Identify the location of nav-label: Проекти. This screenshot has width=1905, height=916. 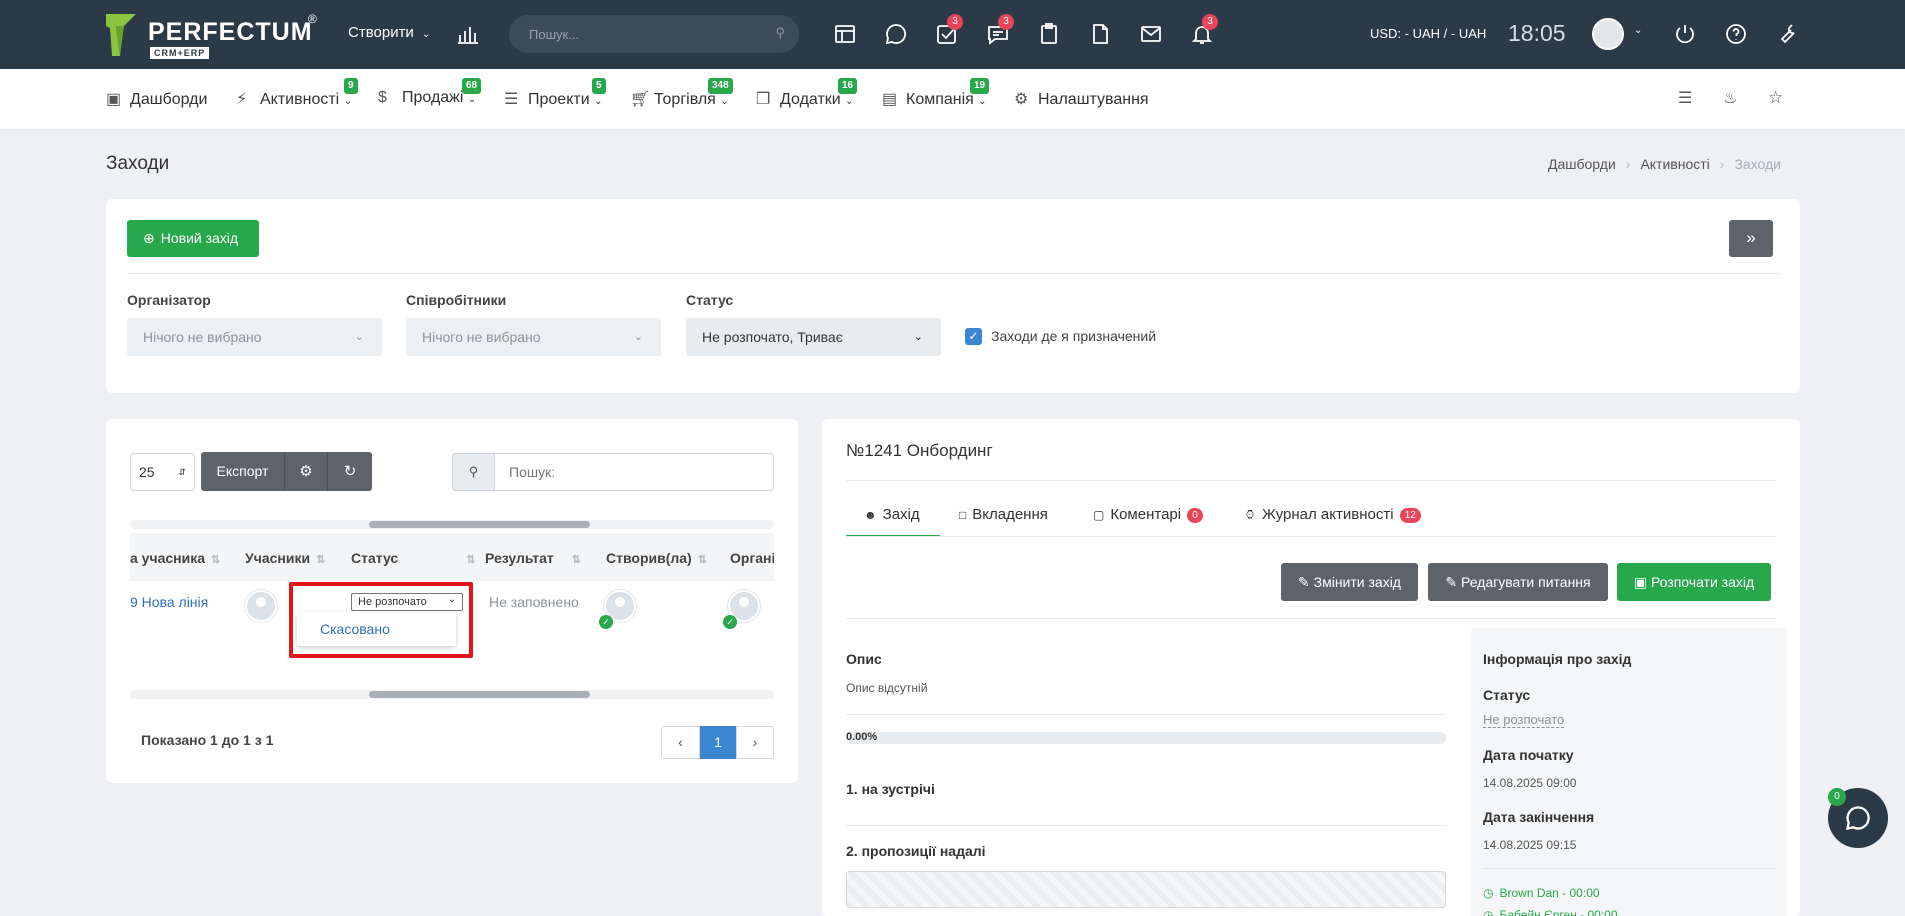
(559, 99).